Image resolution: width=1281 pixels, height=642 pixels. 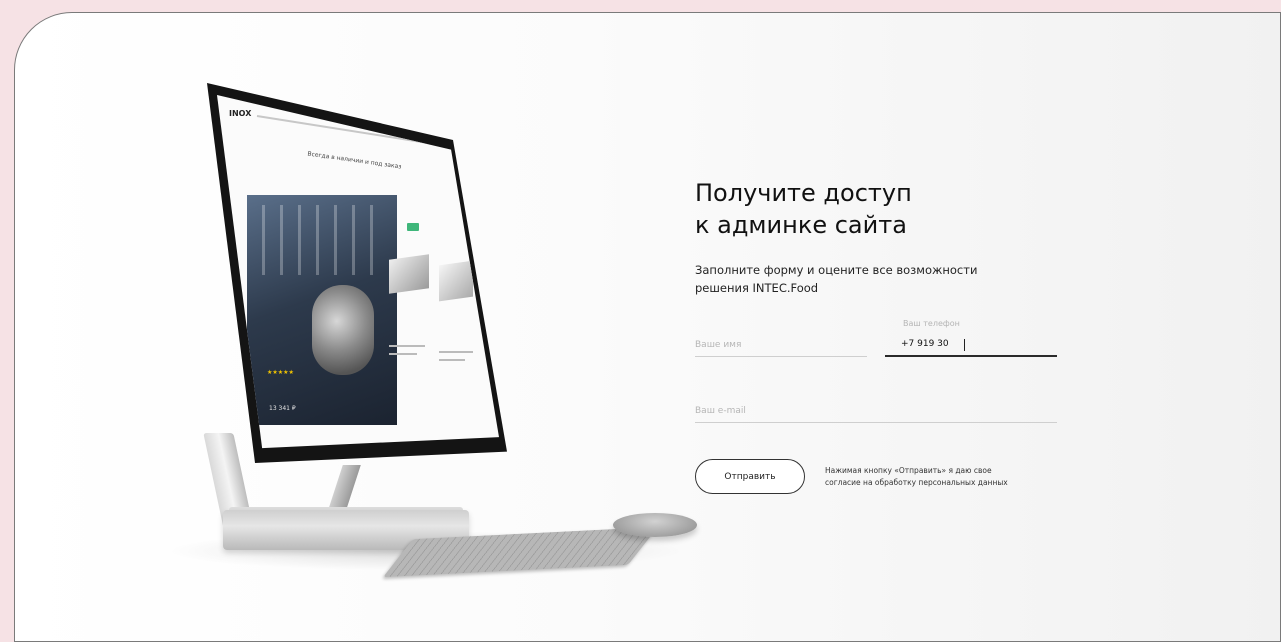 I want to click on phone-input, so click(x=971, y=345).